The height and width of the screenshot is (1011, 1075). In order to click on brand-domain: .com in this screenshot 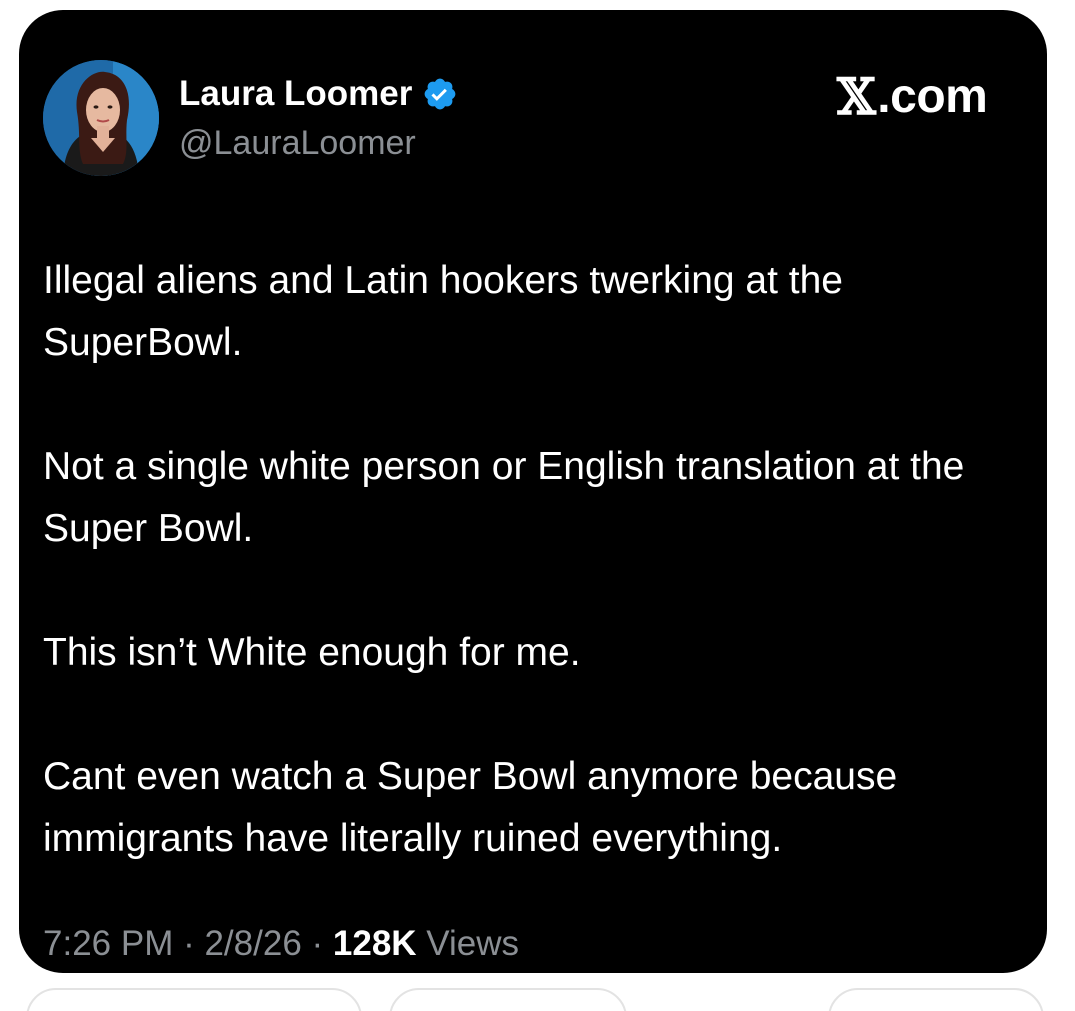, I will do `click(932, 96)`.